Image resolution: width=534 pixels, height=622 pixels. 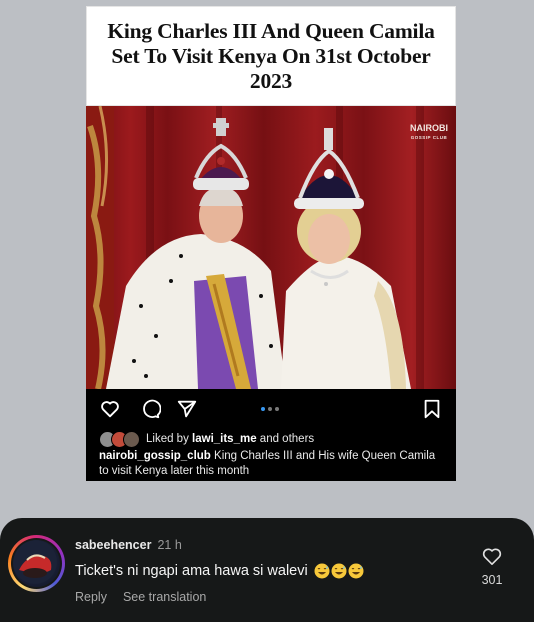 I want to click on caption-author: nairobi_gossip_club, so click(x=155, y=456).